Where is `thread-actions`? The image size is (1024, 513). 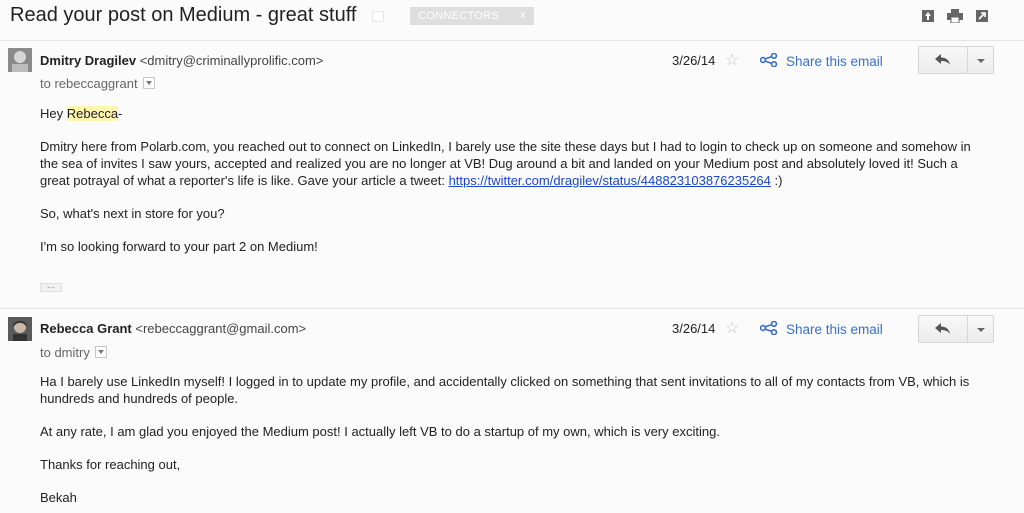
thread-actions is located at coordinates (955, 16).